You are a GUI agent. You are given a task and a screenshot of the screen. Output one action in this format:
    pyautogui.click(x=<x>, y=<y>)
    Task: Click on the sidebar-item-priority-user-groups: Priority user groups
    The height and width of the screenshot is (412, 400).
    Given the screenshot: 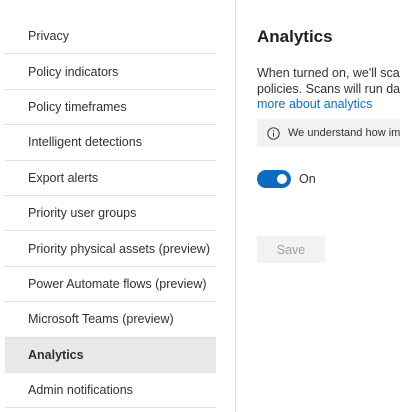 What is the action you would take?
    pyautogui.click(x=110, y=214)
    